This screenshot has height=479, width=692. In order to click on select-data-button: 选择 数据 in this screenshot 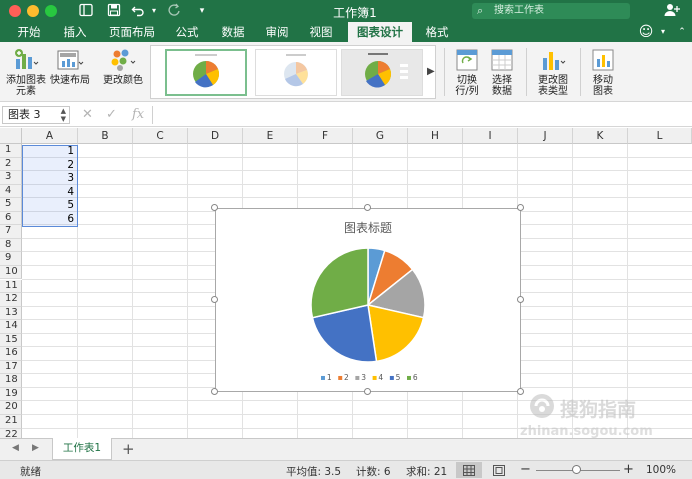, I will do `click(502, 69)`.